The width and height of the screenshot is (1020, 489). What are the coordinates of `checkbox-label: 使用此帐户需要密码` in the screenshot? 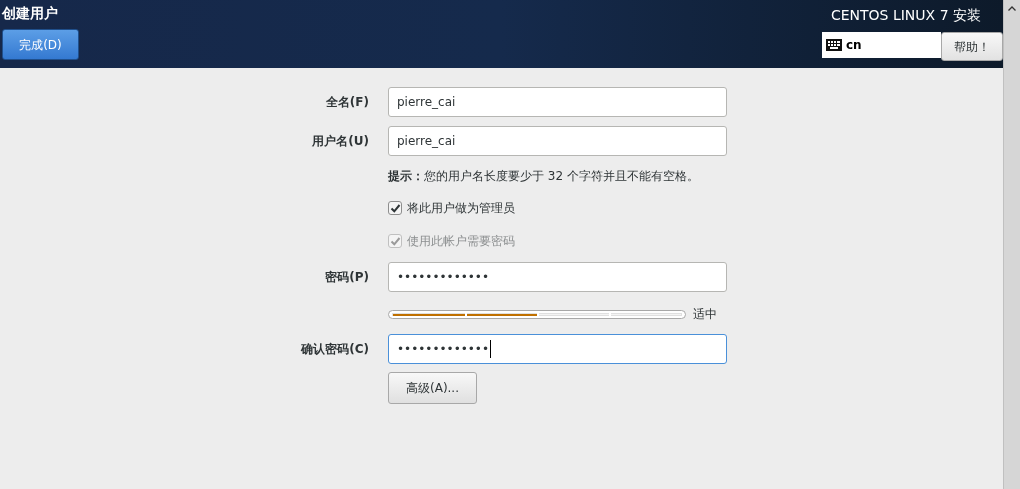 It's located at (461, 241).